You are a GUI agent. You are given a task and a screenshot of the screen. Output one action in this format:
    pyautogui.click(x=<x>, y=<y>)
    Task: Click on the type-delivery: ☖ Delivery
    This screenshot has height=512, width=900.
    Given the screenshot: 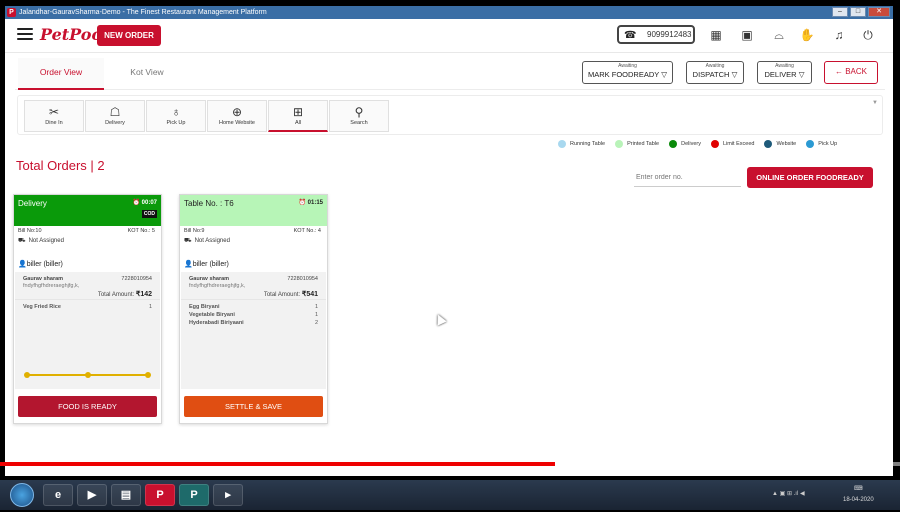 What is the action you would take?
    pyautogui.click(x=115, y=116)
    